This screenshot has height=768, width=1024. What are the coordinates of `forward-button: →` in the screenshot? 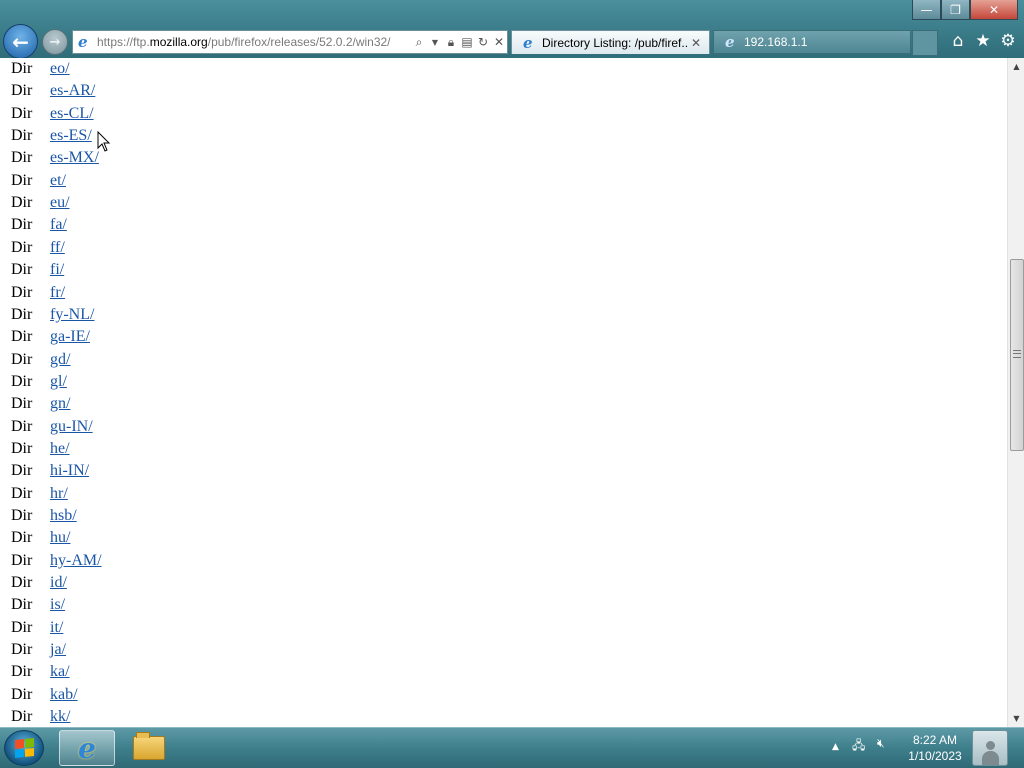 It's located at (55, 42).